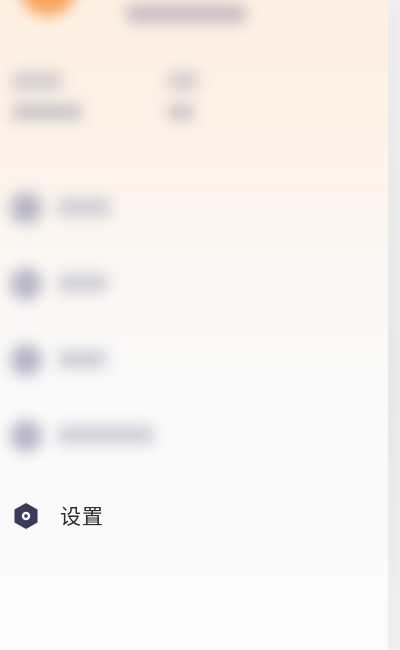 This screenshot has width=400, height=650. Describe the element at coordinates (48, 8) in the screenshot. I see `avatar` at that location.